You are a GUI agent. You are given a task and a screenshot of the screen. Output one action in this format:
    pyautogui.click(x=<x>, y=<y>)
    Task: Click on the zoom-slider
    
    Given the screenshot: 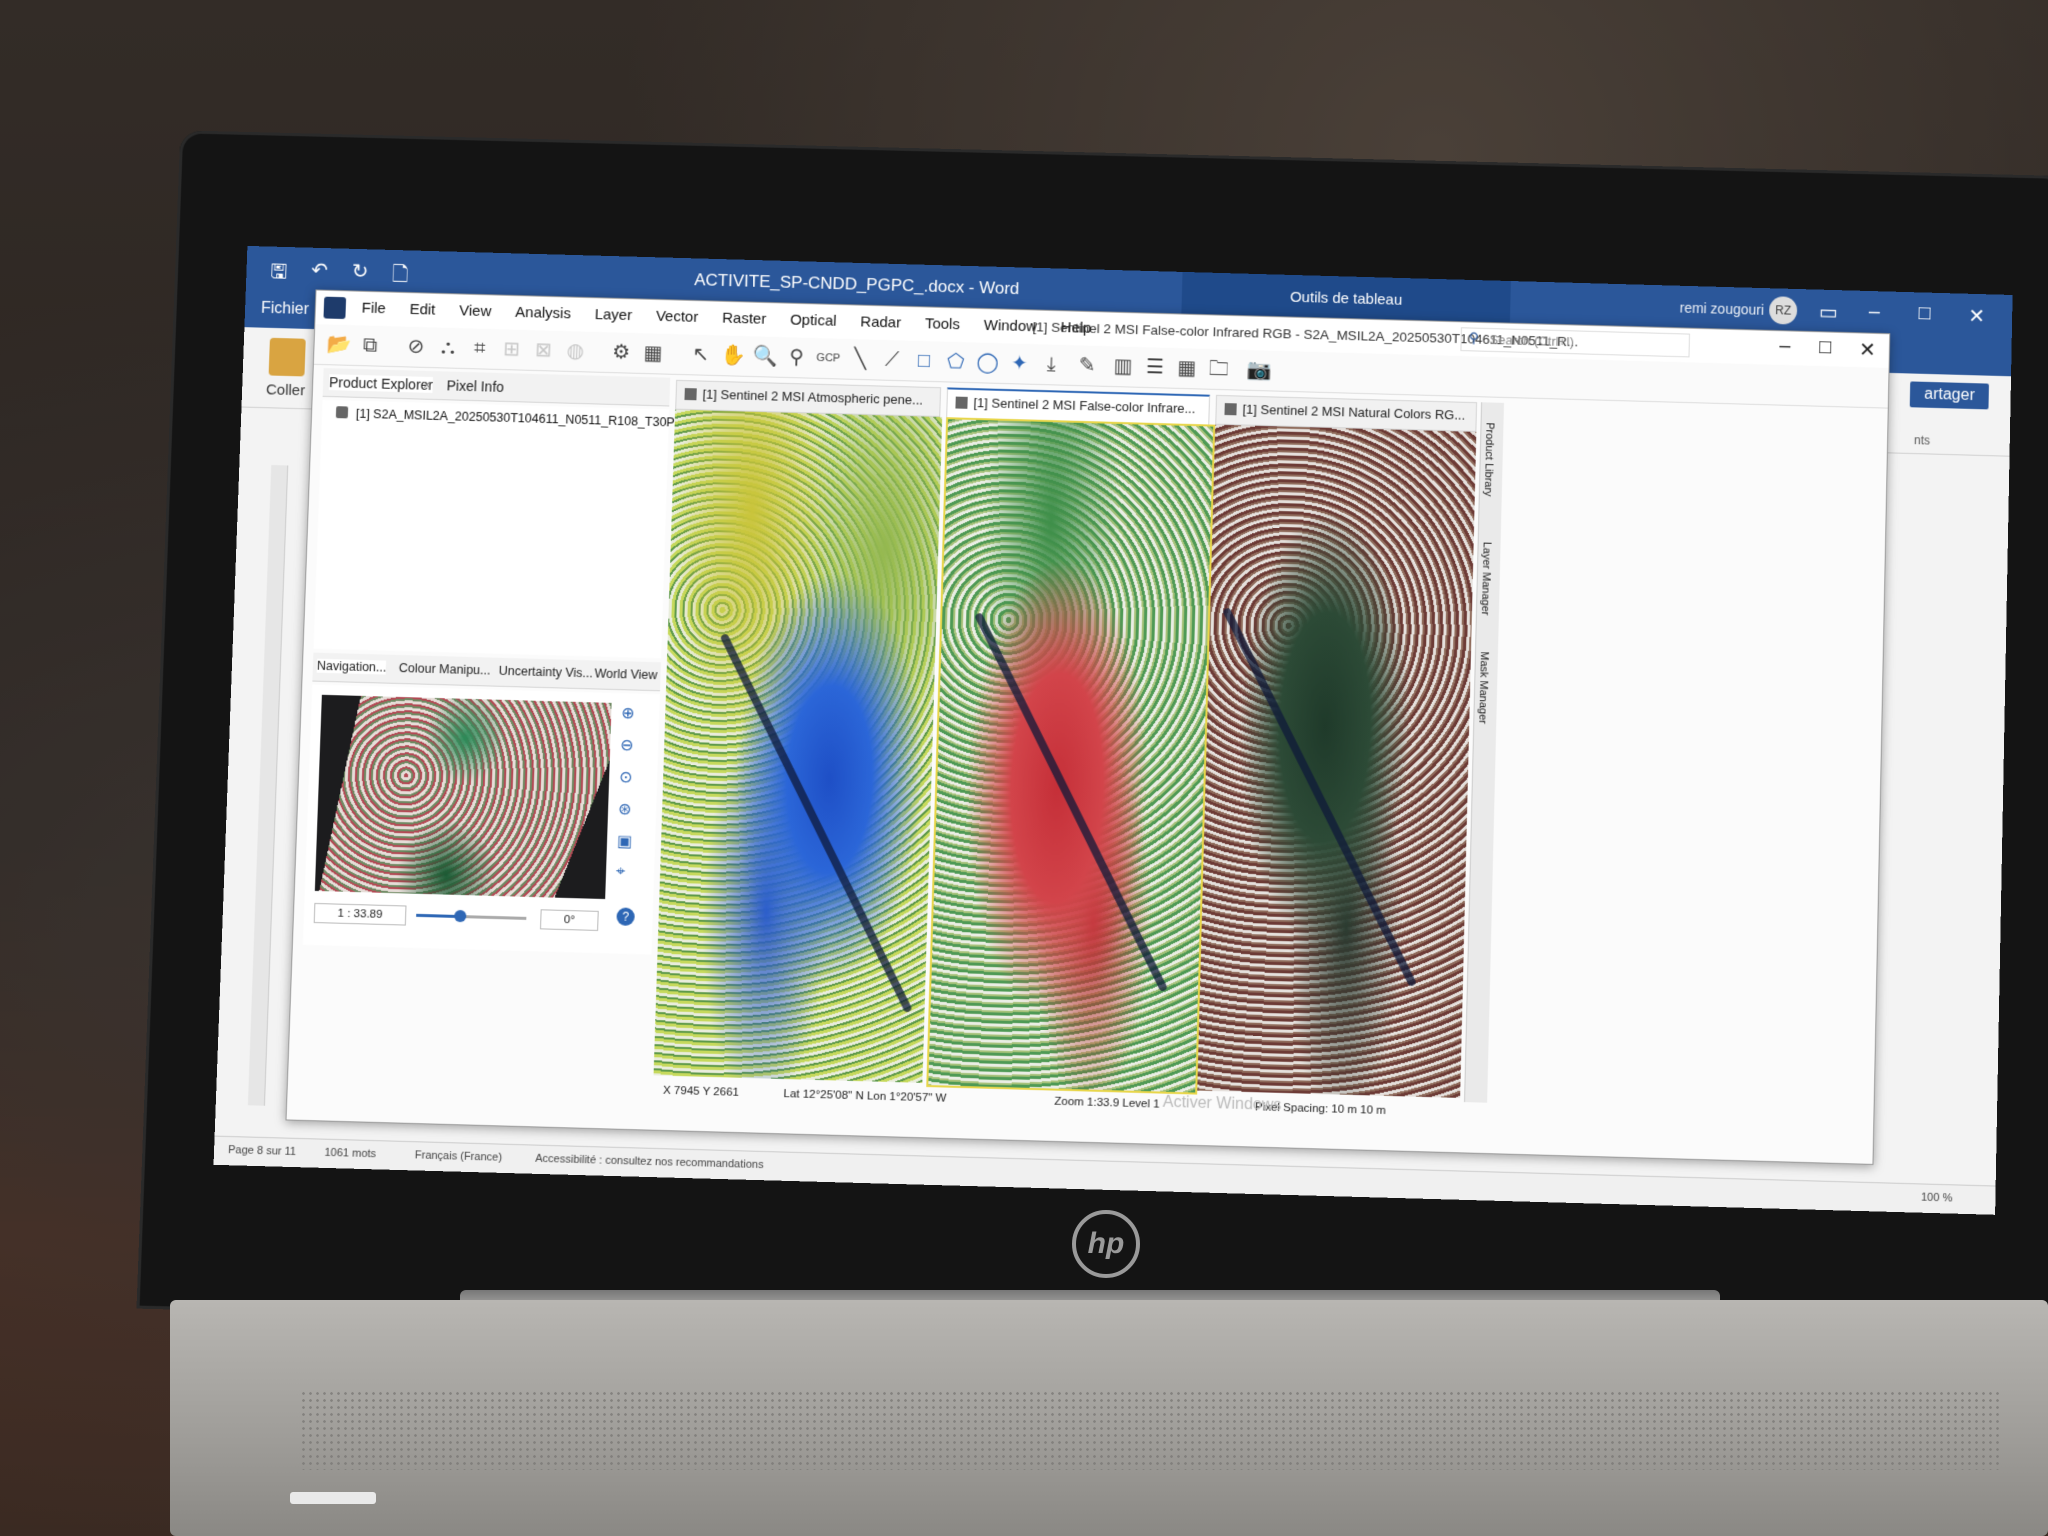 What is the action you would take?
    pyautogui.click(x=471, y=917)
    